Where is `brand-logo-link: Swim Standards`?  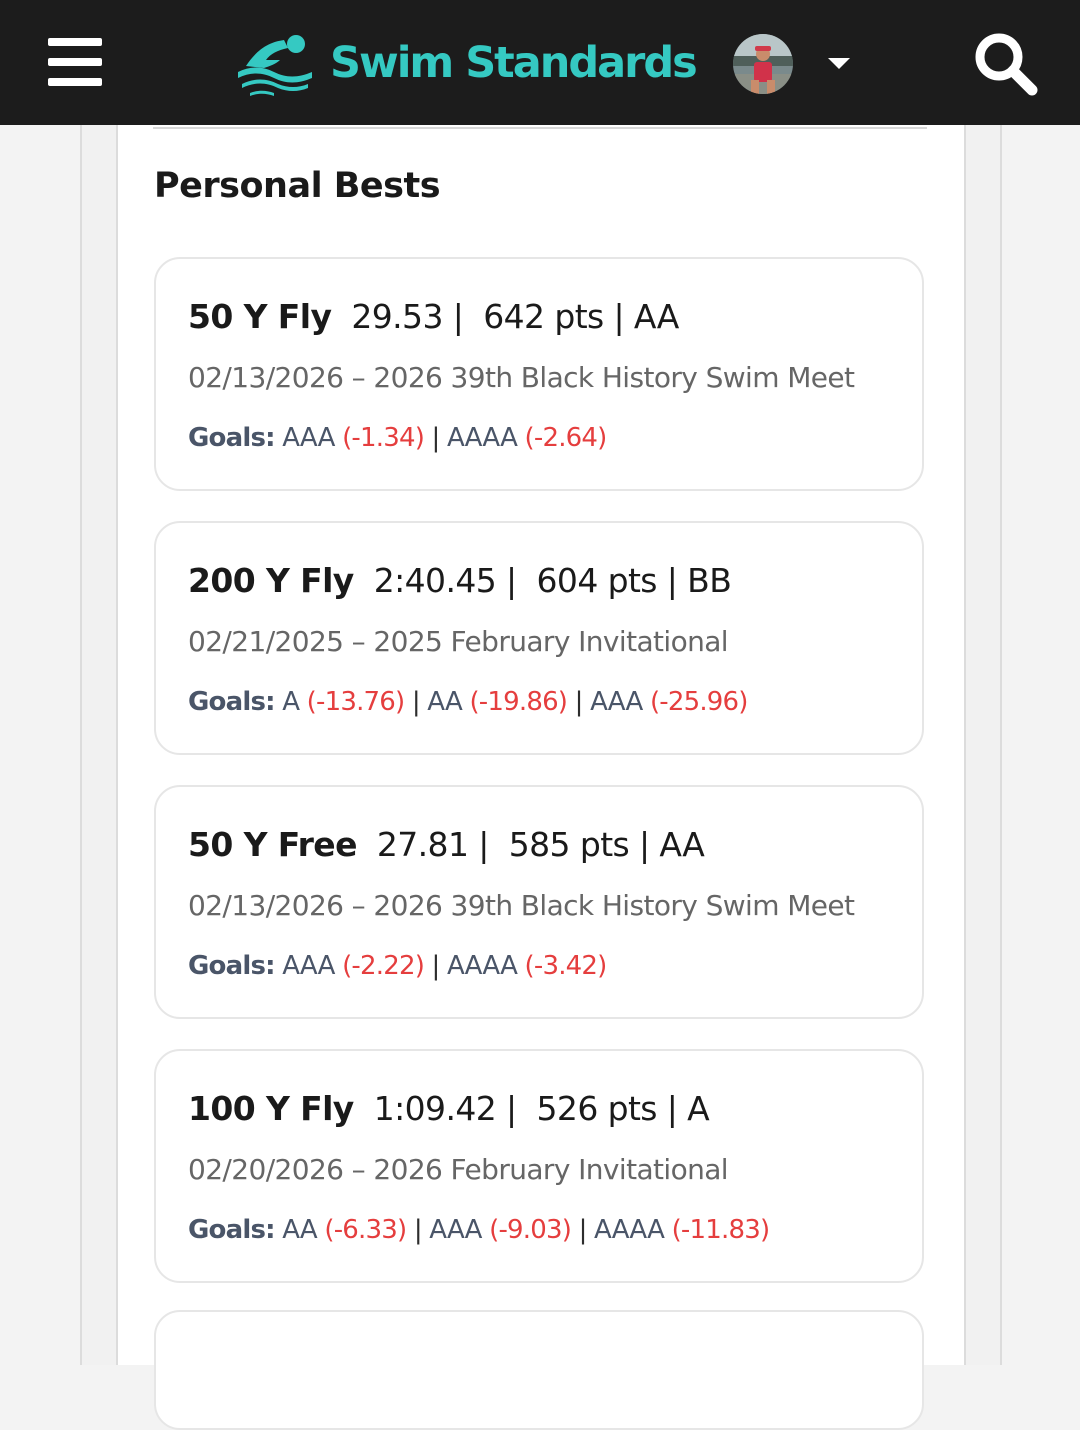
brand-logo-link: Swim Standards is located at coordinates (467, 63).